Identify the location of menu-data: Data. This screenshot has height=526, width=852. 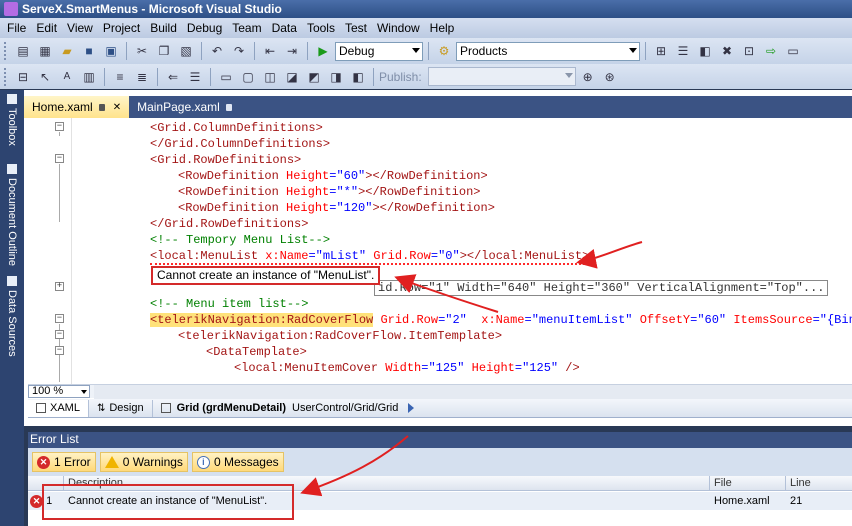
(284, 28).